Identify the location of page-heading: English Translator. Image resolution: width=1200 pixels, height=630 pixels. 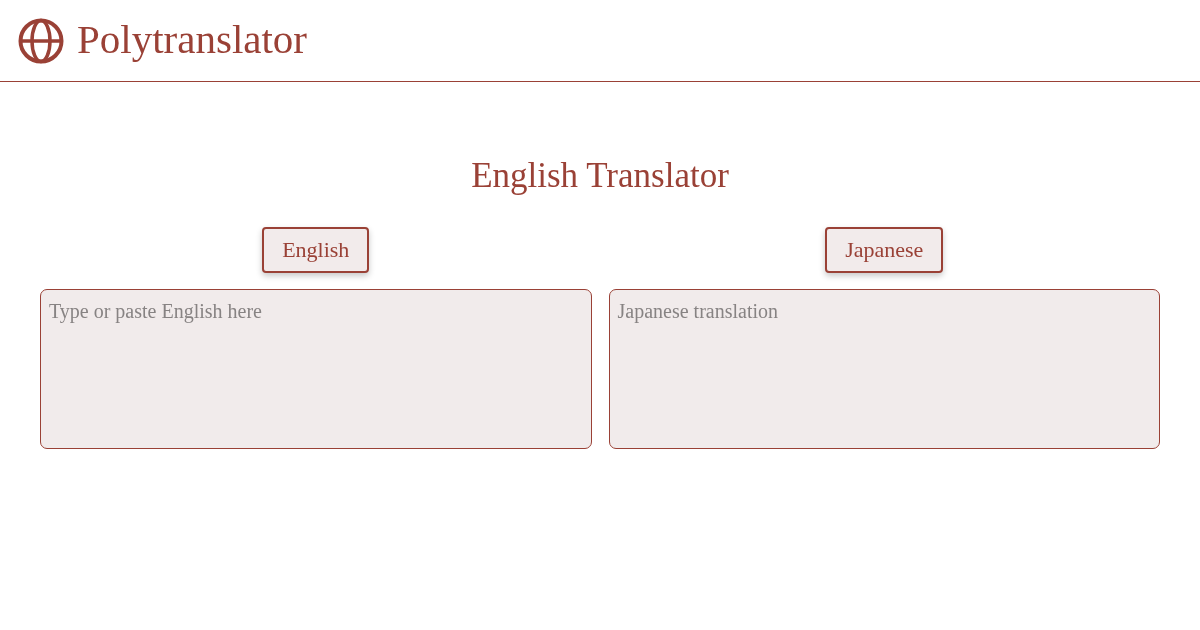
(600, 176).